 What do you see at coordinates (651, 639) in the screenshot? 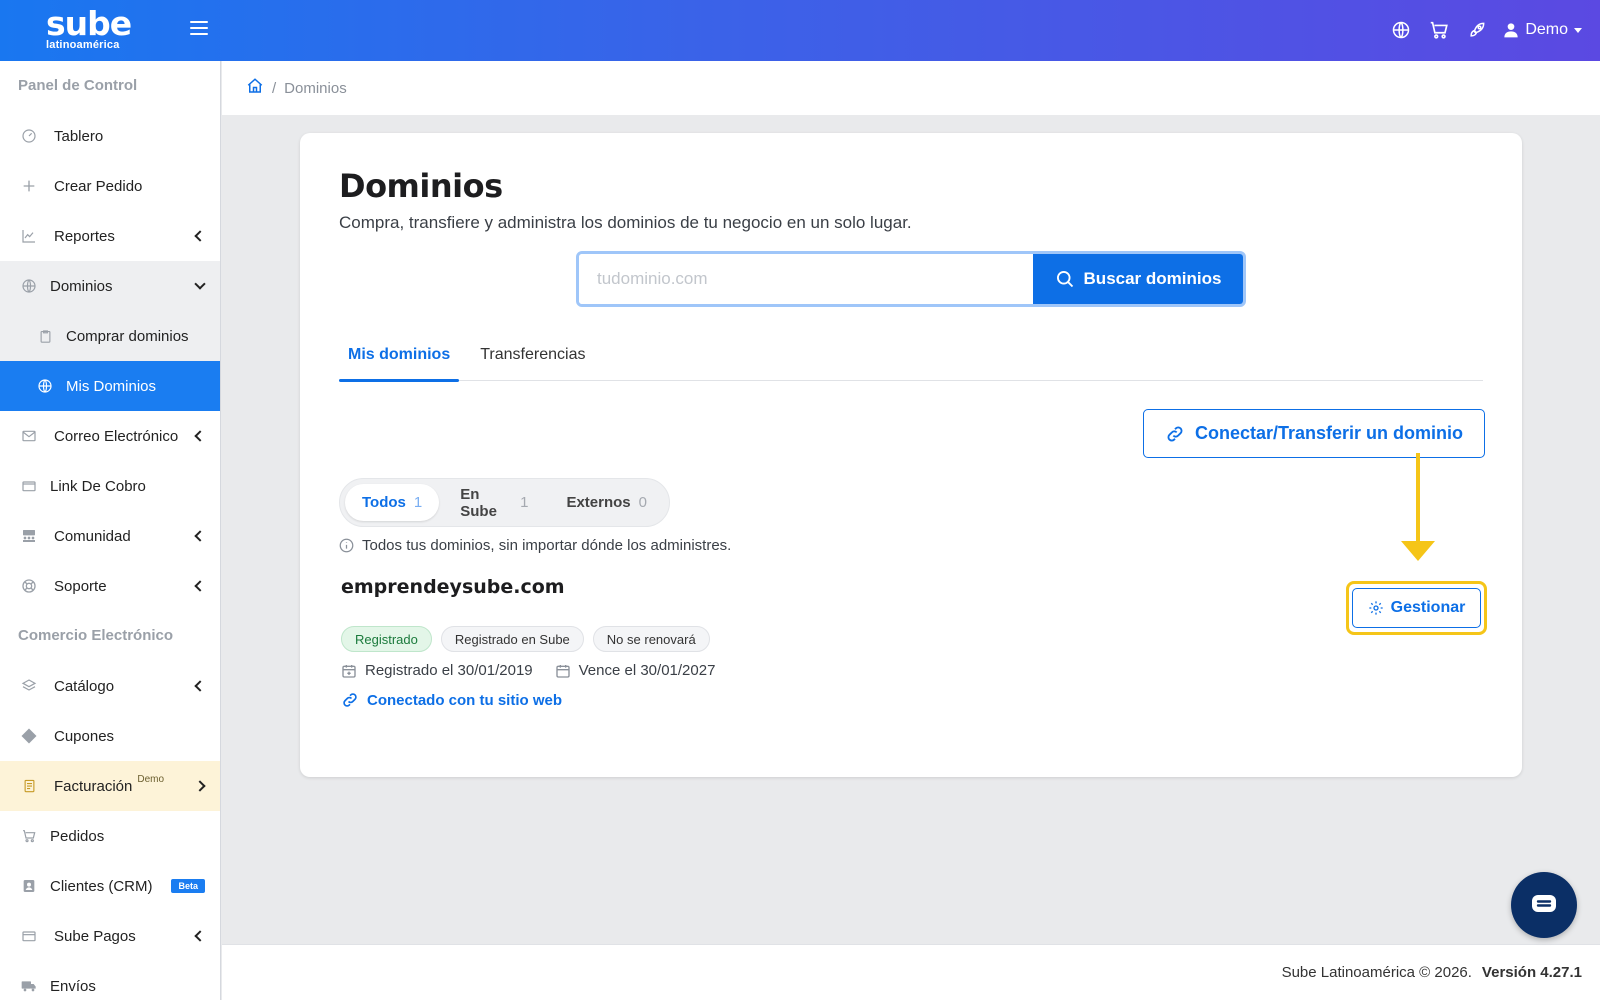
I see `renewal-badge: No se renovará` at bounding box center [651, 639].